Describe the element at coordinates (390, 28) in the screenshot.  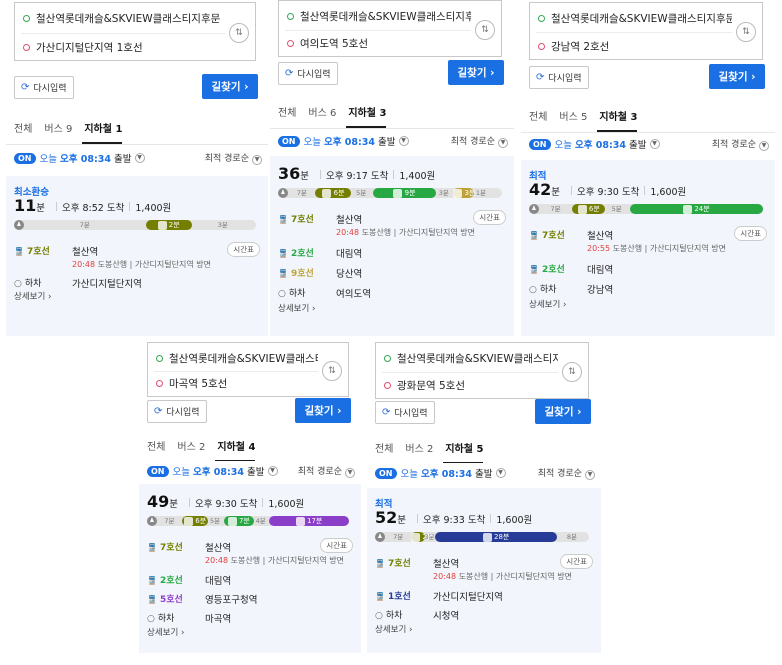
I see `route-input-box: 철산역롯데캐슬&SKVIEW클래스티지후문여의도역 5호선 ⇅` at that location.